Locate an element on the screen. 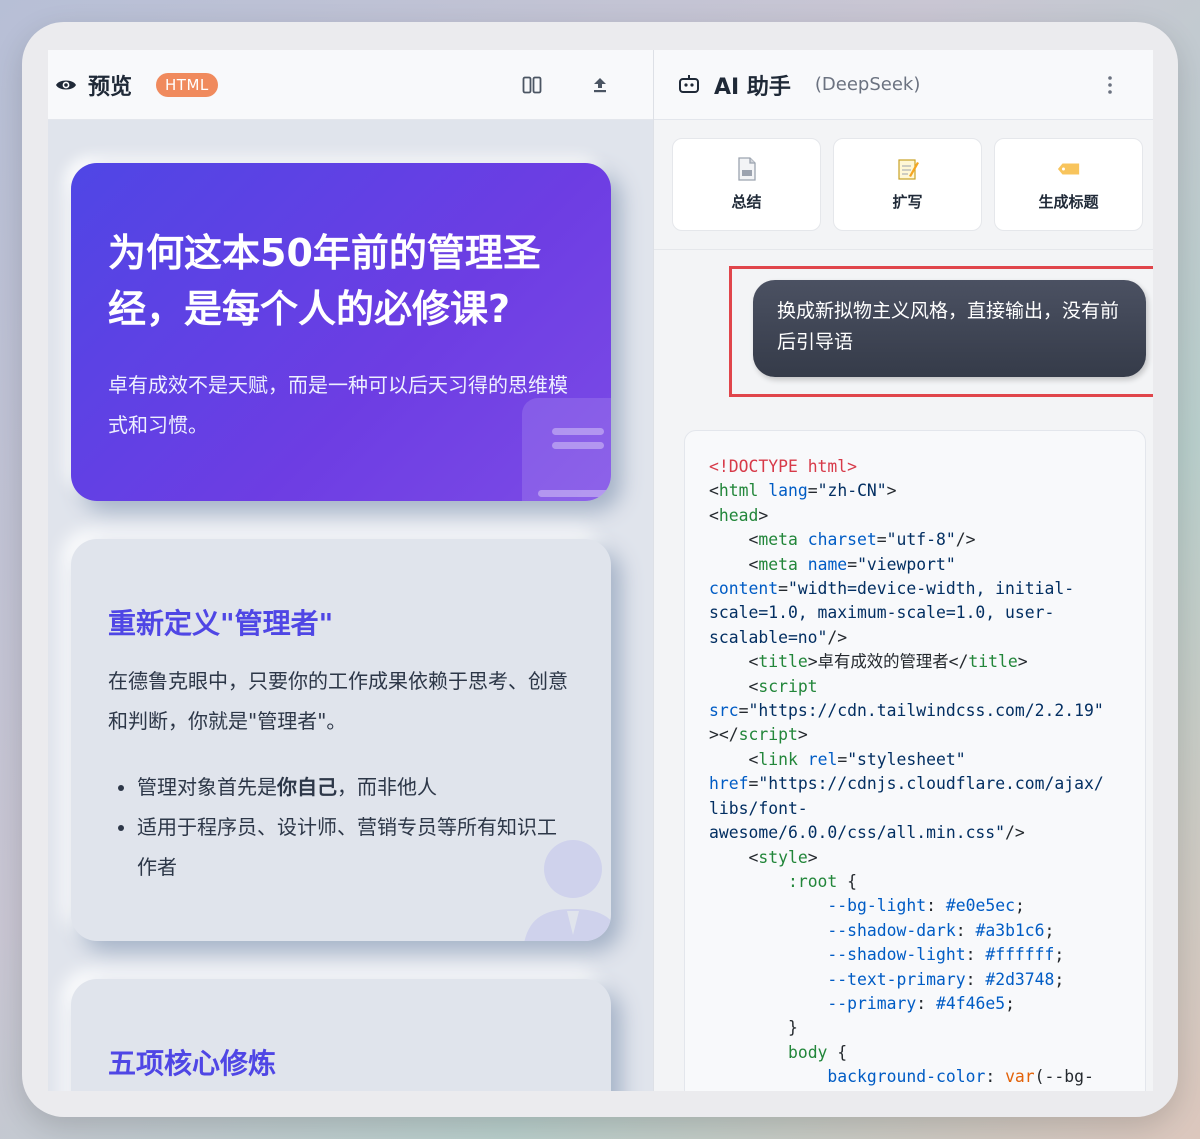 This screenshot has height=1139, width=1200. action-label: 扩写 is located at coordinates (907, 202).